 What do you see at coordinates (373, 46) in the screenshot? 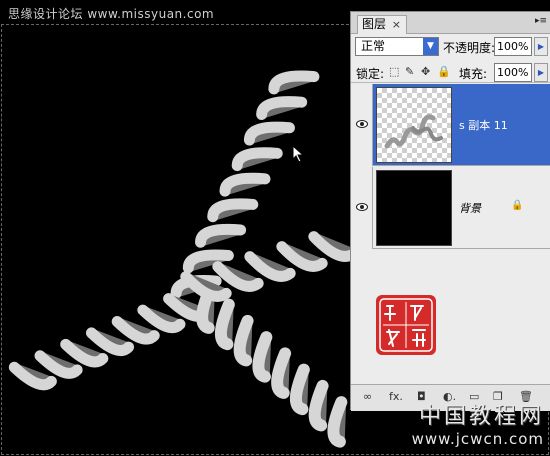
I see `blend-mode-value: 正常` at bounding box center [373, 46].